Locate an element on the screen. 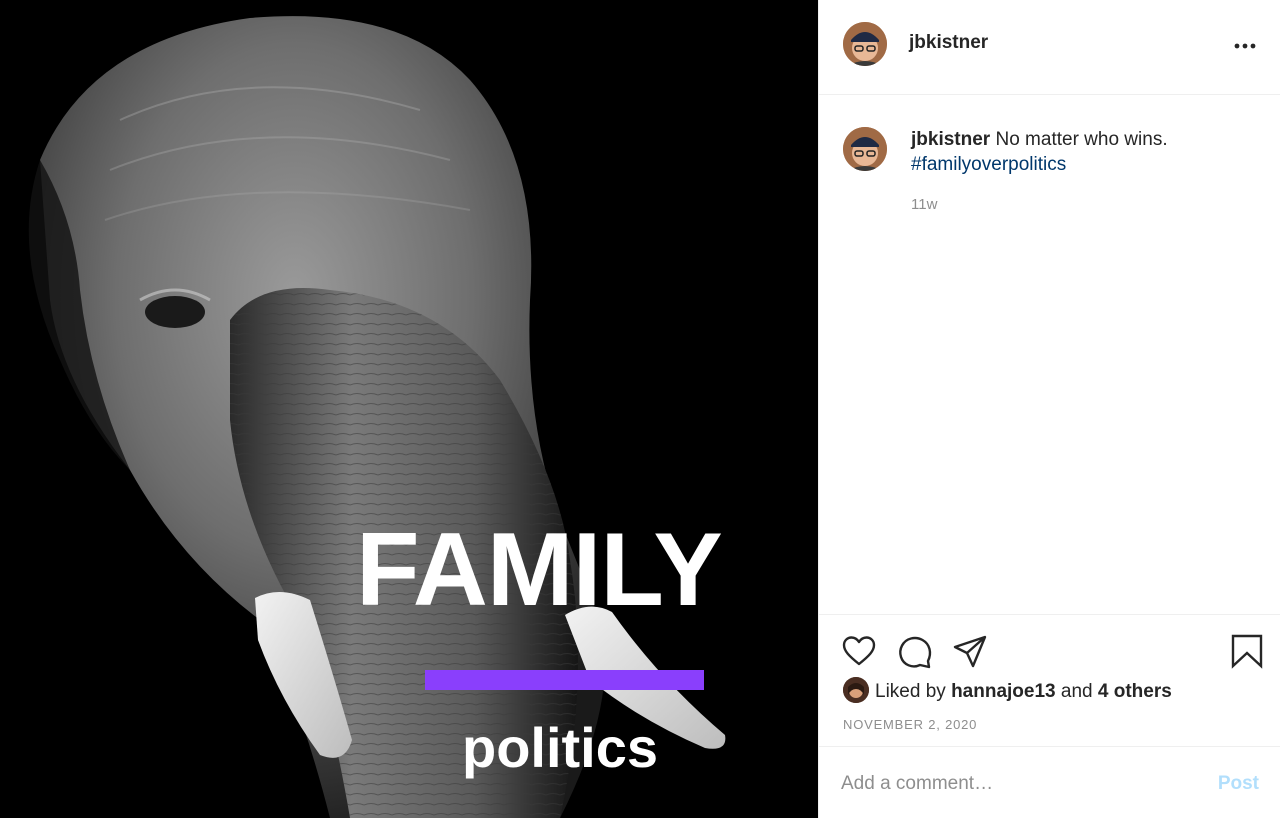 The image size is (1280, 818). likes-summary: Liked by hannajoe13 and 4 others is located at coordinates (1007, 691).